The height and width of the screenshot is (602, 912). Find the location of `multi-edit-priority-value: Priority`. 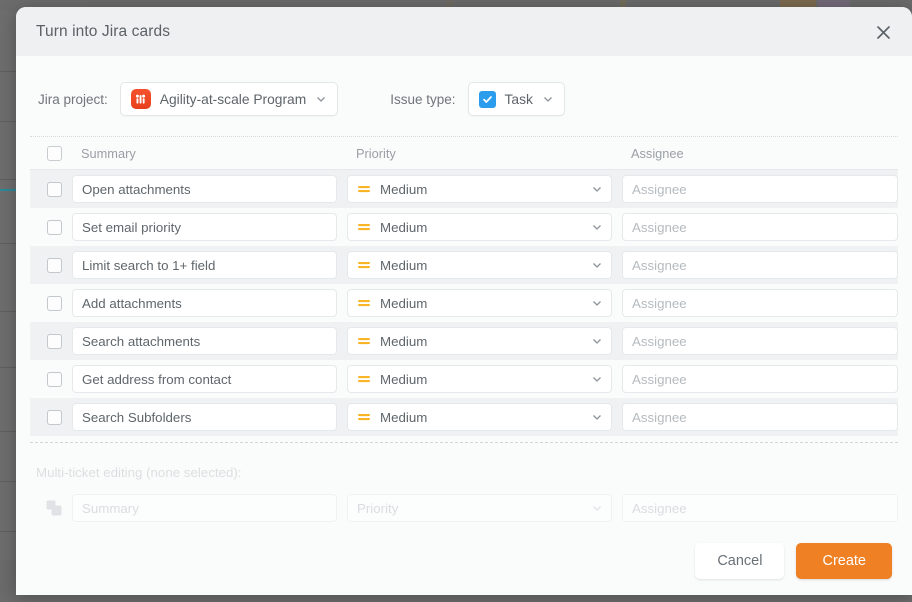

multi-edit-priority-value: Priority is located at coordinates (378, 508).